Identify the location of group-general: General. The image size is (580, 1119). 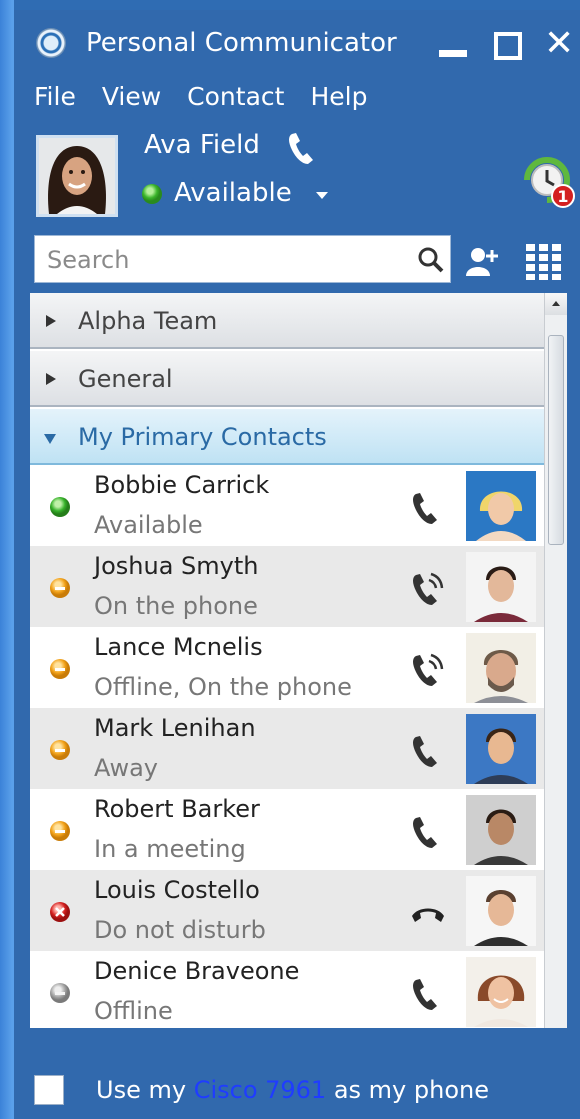
(287, 379).